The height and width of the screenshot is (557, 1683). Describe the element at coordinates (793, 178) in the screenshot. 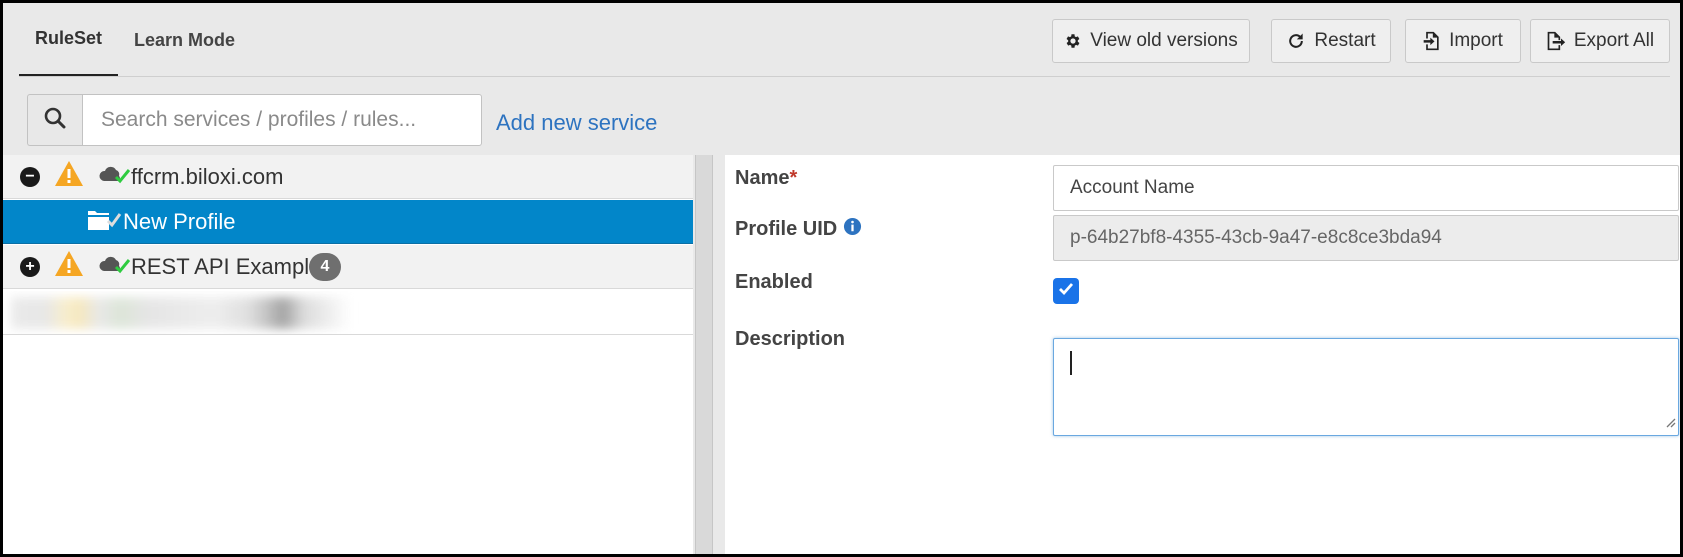

I see `required-mark: *` at that location.